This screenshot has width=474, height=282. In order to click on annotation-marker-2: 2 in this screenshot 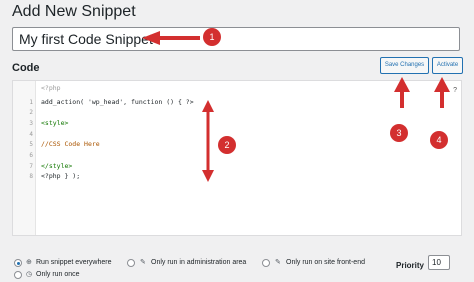, I will do `click(227, 145)`.